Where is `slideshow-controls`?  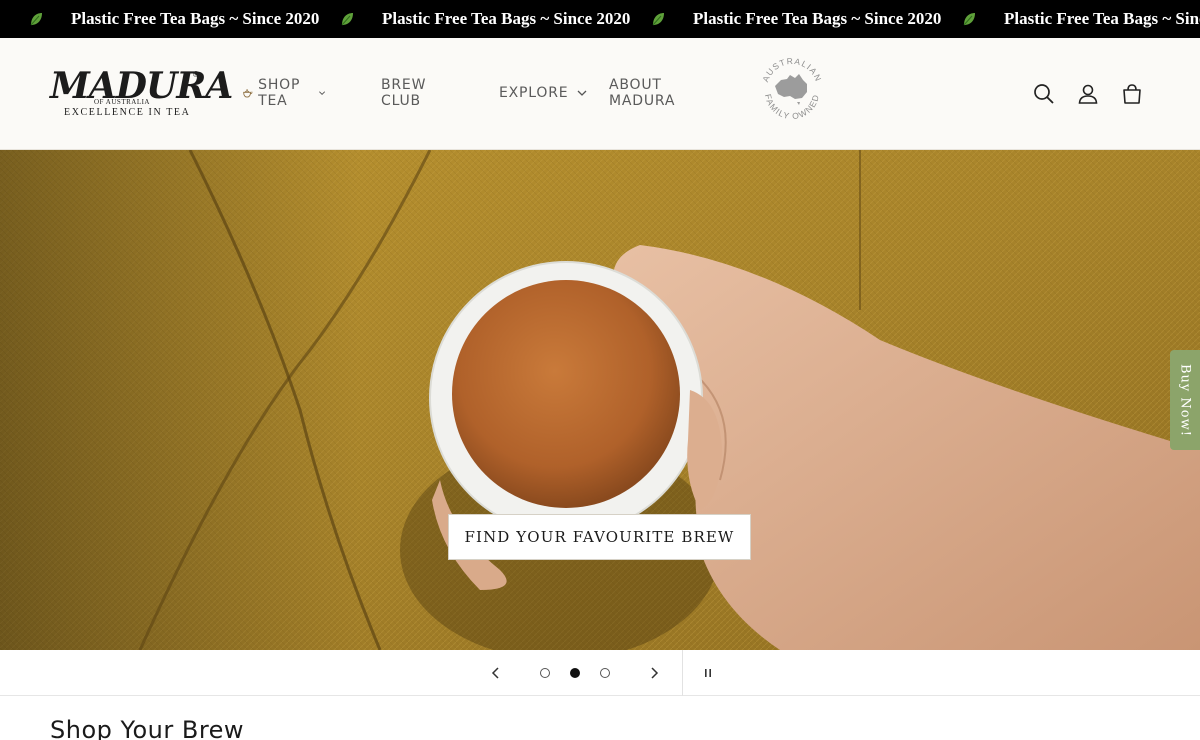 slideshow-controls is located at coordinates (600, 673).